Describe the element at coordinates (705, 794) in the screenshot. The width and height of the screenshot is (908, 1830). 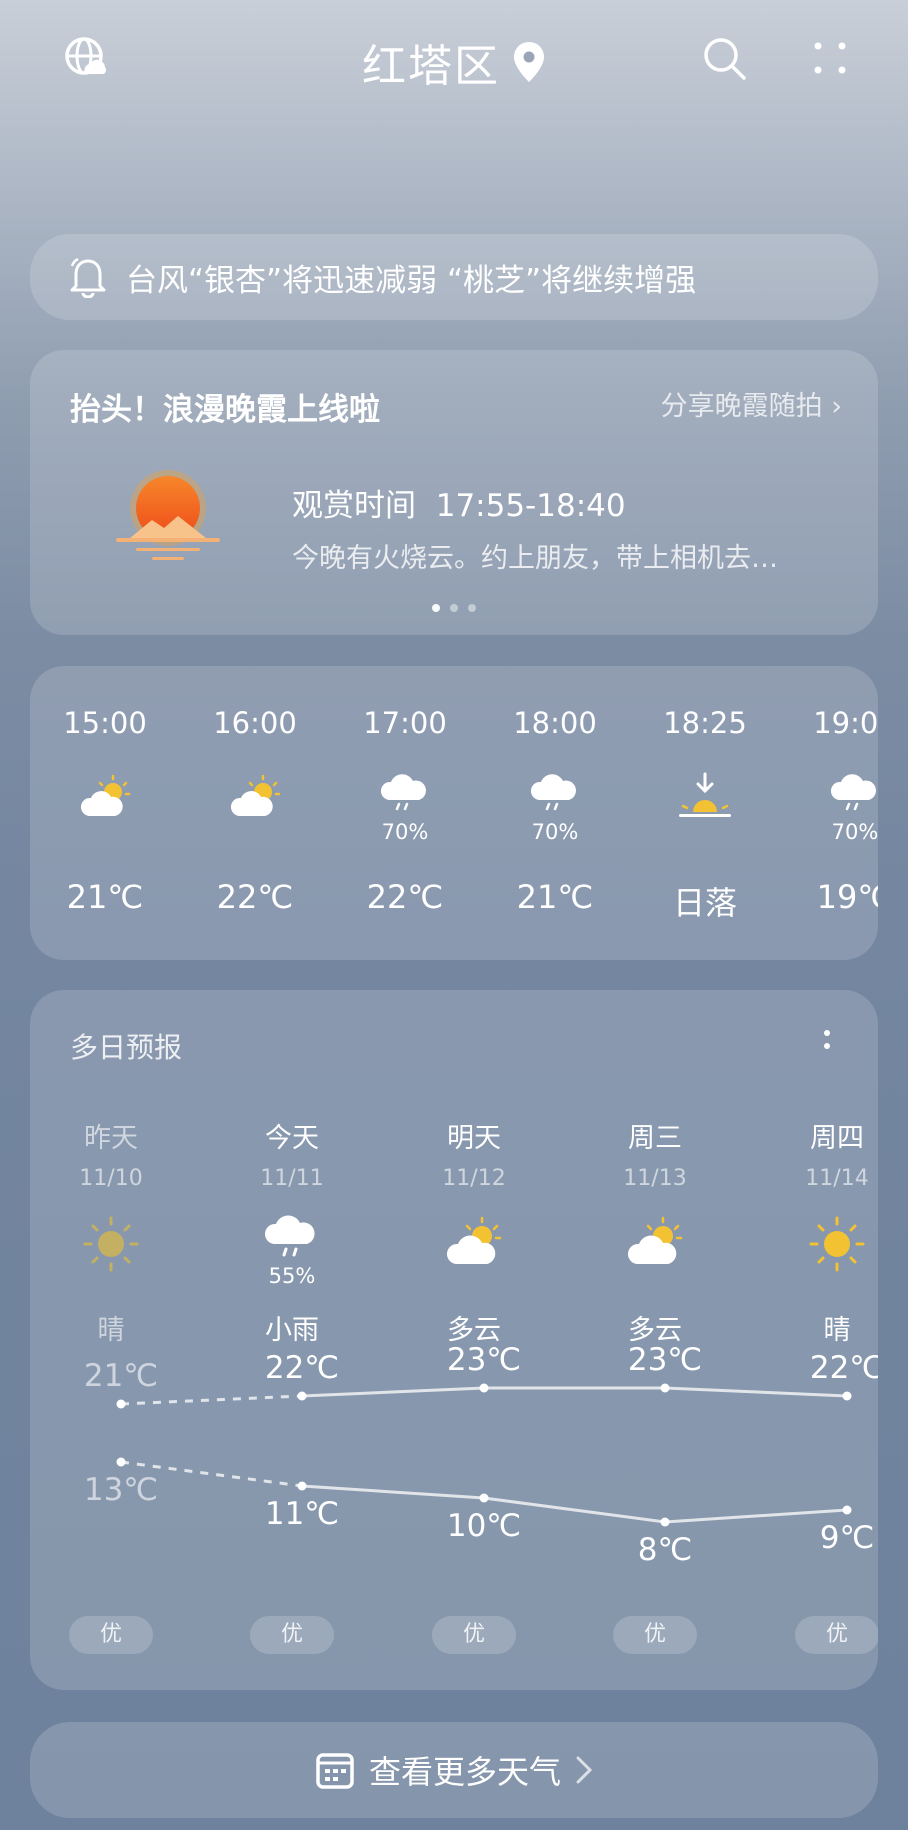
I see `sunset-icon` at that location.